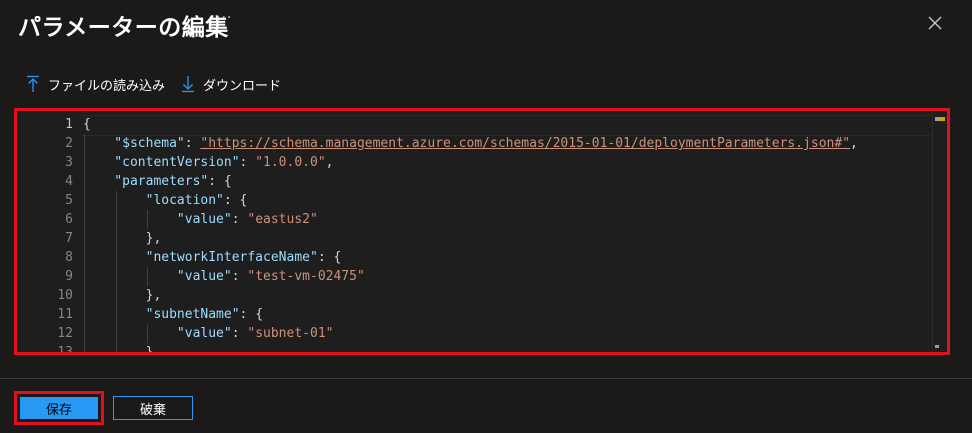  I want to click on line-number: 2, so click(69, 143).